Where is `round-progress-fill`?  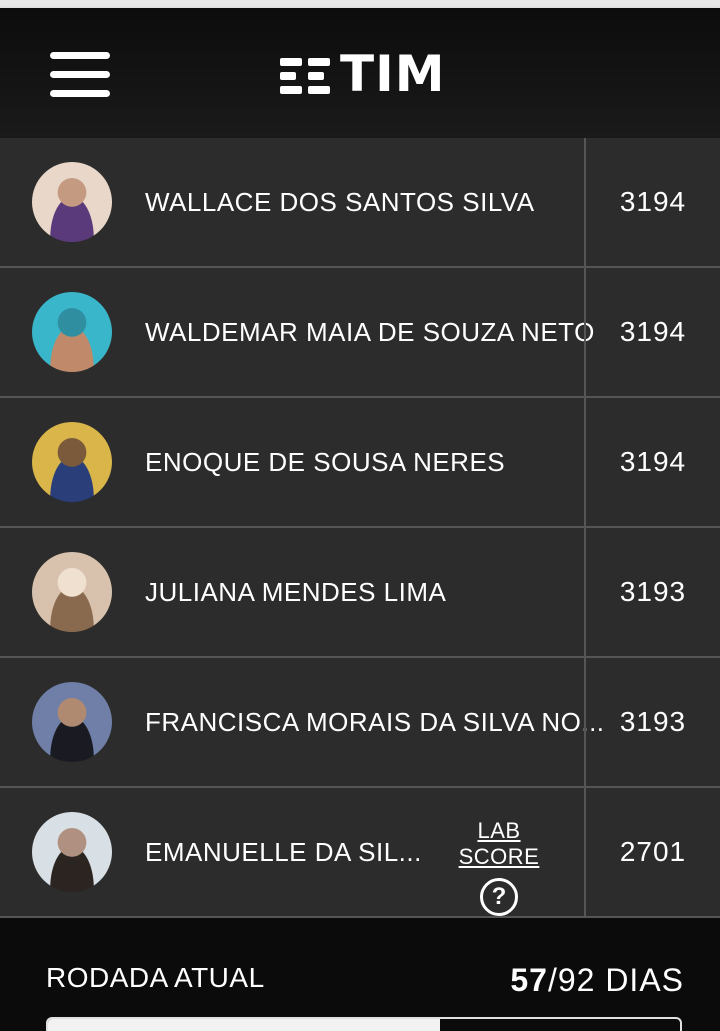 round-progress-fill is located at coordinates (244, 1025).